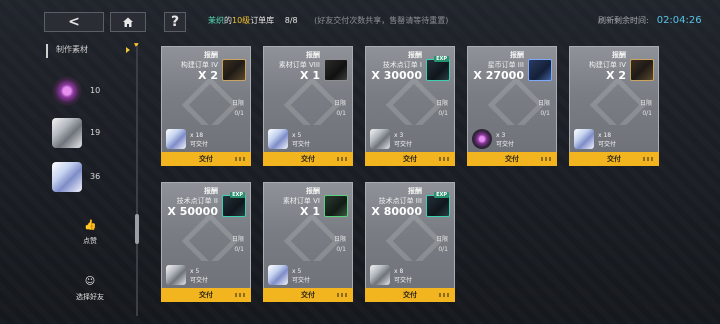 This screenshot has width=720, height=324. I want to click on home-button, so click(128, 22).